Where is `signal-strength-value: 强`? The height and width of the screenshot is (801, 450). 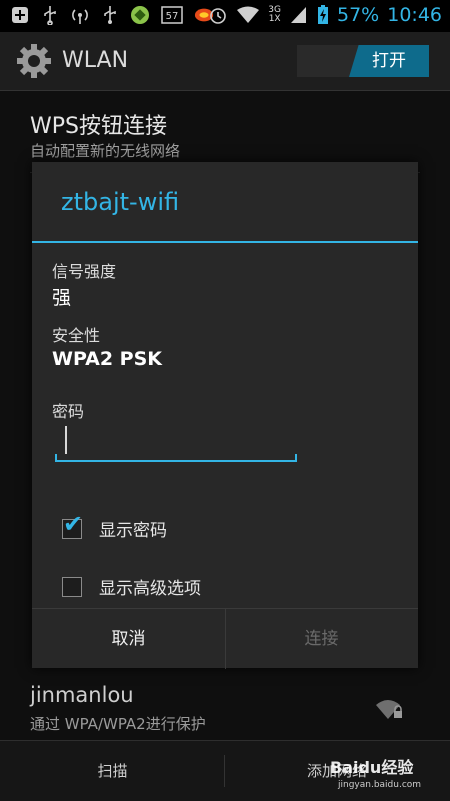 signal-strength-value: 强 is located at coordinates (62, 298).